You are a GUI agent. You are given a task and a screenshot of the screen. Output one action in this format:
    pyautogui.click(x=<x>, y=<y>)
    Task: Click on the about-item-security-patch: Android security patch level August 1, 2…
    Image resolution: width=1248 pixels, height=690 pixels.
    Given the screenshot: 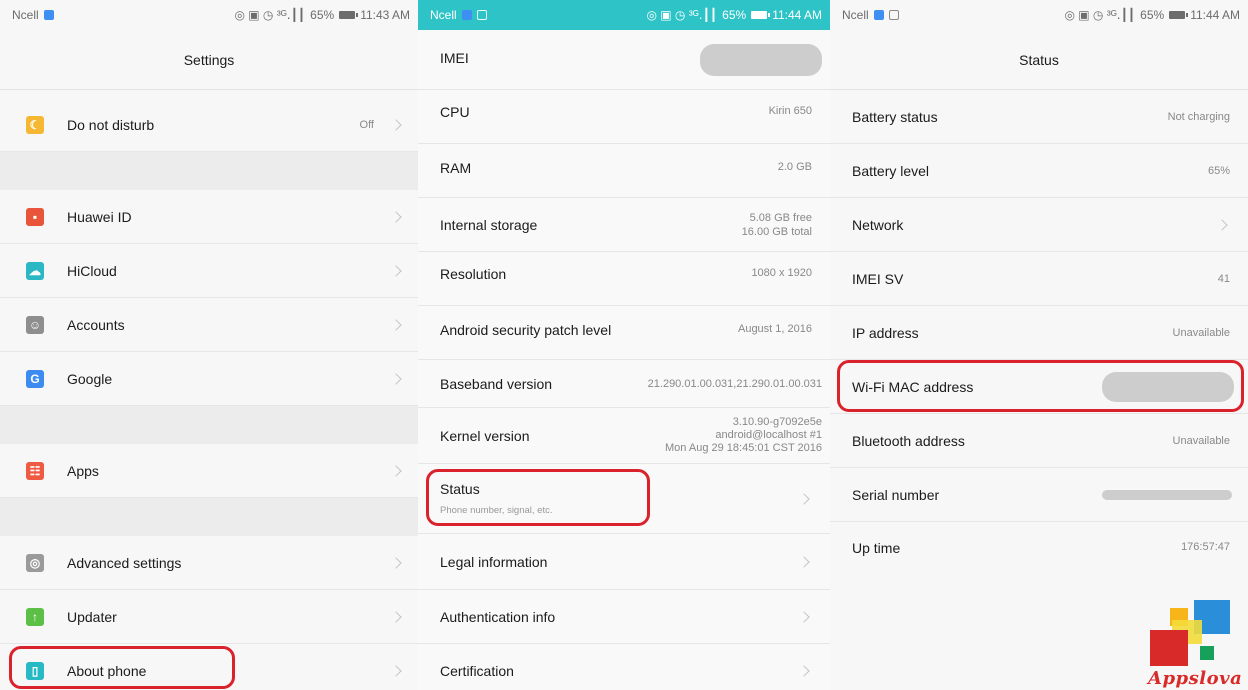 What is the action you would take?
    pyautogui.click(x=624, y=333)
    